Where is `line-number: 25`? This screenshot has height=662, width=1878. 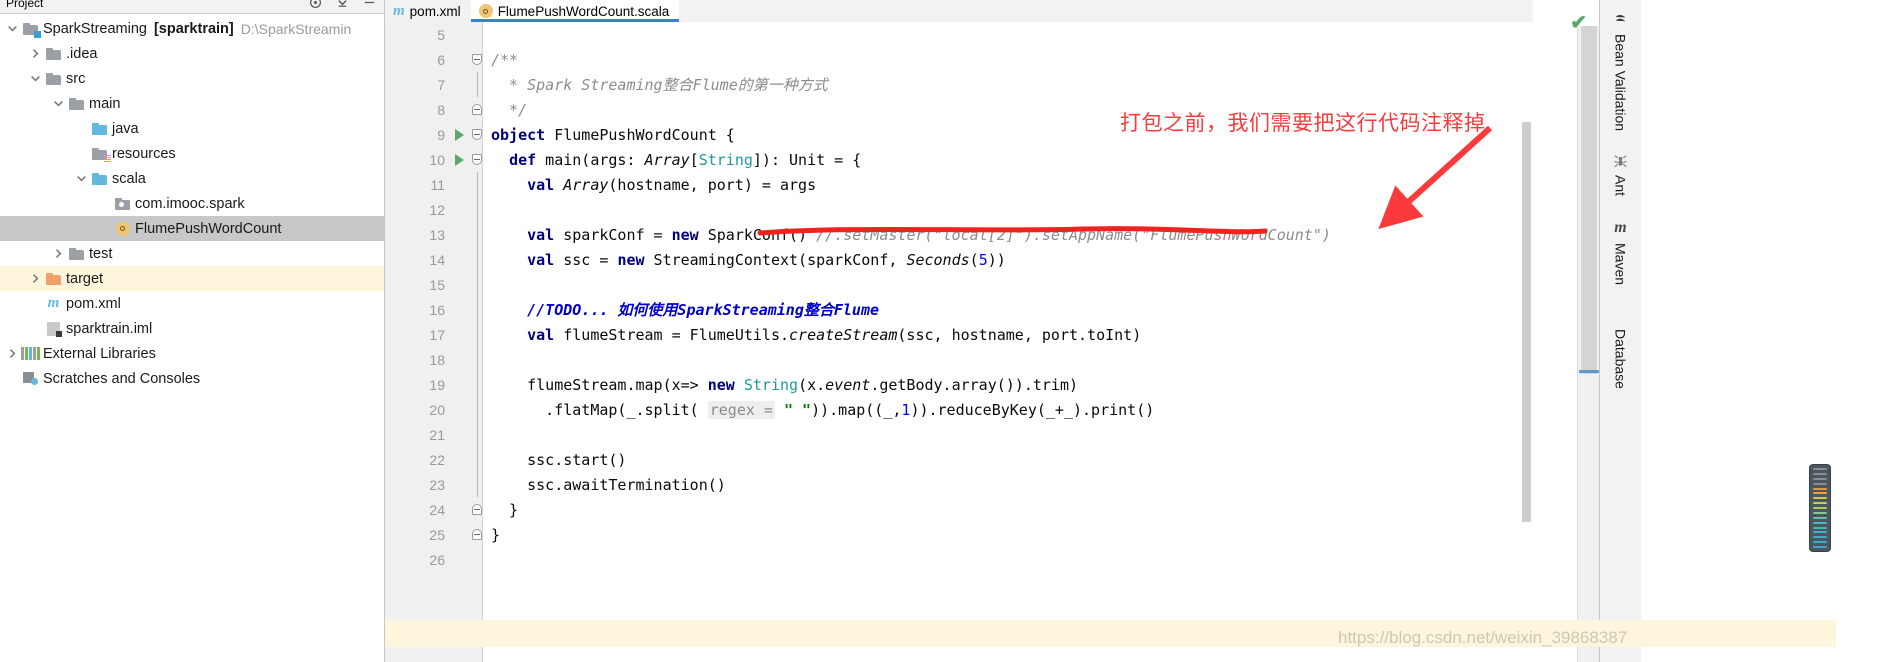 line-number: 25 is located at coordinates (437, 534).